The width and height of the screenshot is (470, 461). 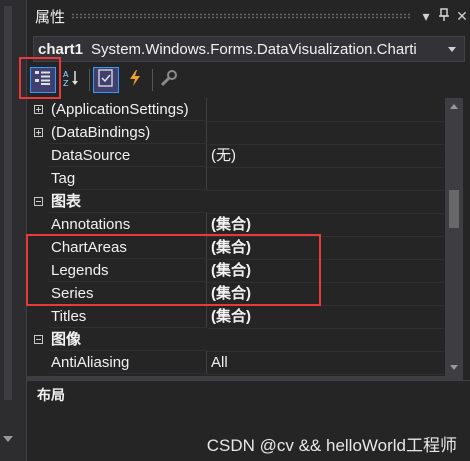 I want to click on left-scrollbar, so click(x=8, y=203).